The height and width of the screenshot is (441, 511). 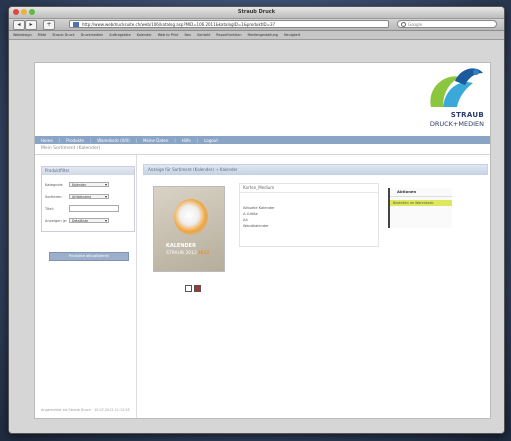 I want to click on search-icon, so click(x=403, y=24).